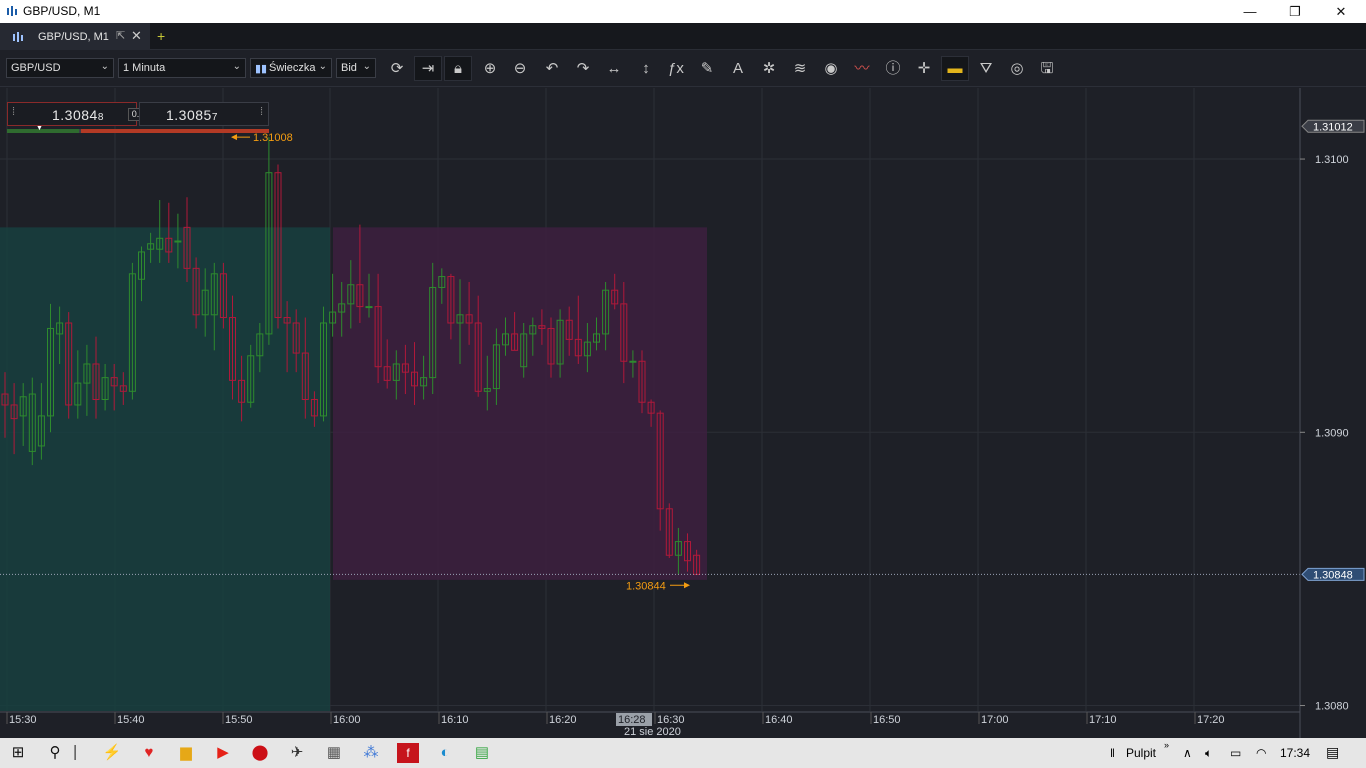 This screenshot has height=768, width=1366. I want to click on chart-tab-bar: GBP/USD, M1 ⇱ ✕ +, so click(683, 36).